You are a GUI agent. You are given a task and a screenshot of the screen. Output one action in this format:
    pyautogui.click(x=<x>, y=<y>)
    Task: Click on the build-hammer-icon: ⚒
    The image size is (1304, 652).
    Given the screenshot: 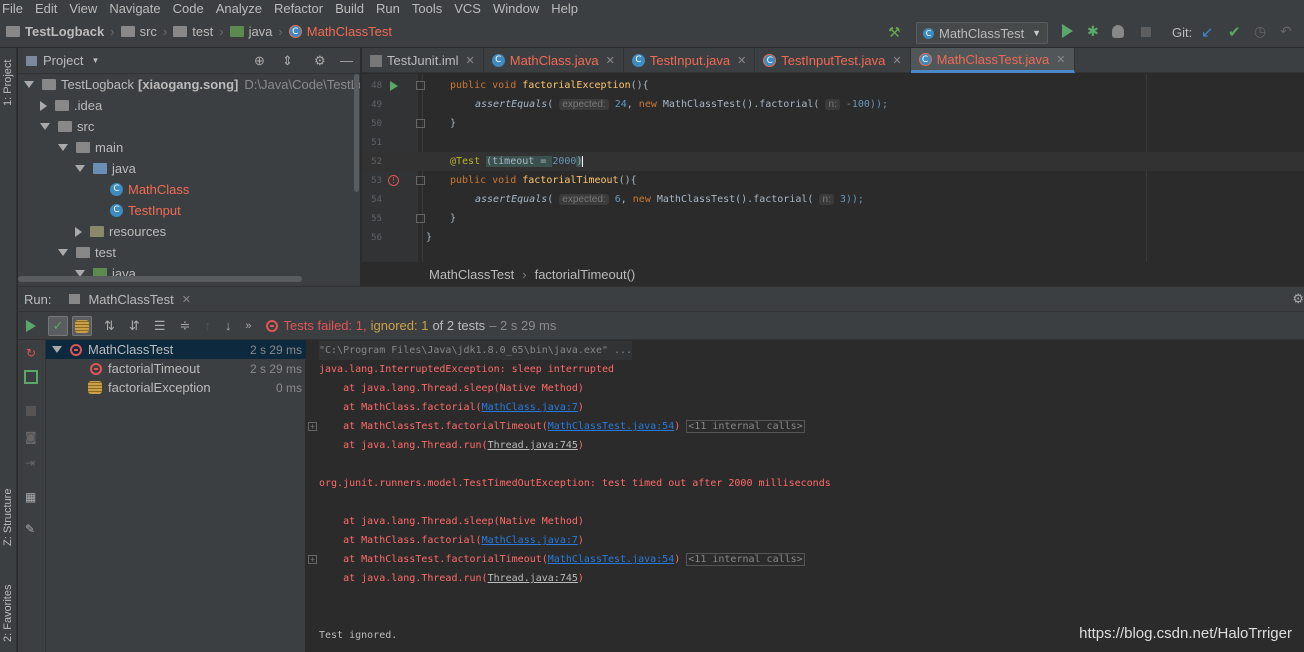 What is the action you would take?
    pyautogui.click(x=894, y=33)
    